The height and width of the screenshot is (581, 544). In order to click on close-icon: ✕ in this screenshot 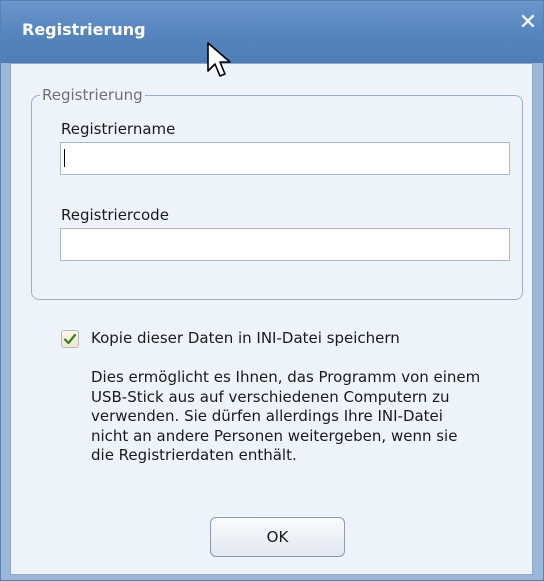, I will do `click(528, 22)`.